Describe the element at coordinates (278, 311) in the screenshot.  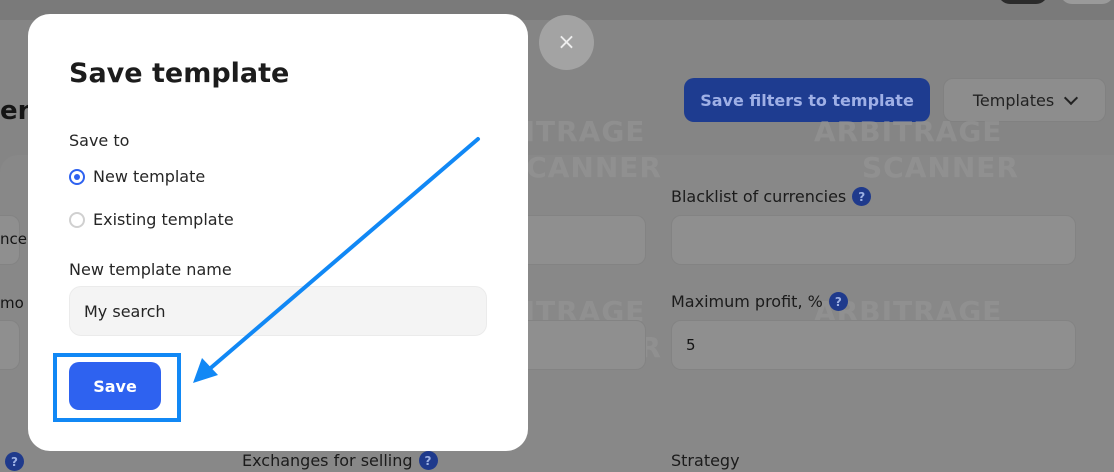
I see `template-name-input: My search` at that location.